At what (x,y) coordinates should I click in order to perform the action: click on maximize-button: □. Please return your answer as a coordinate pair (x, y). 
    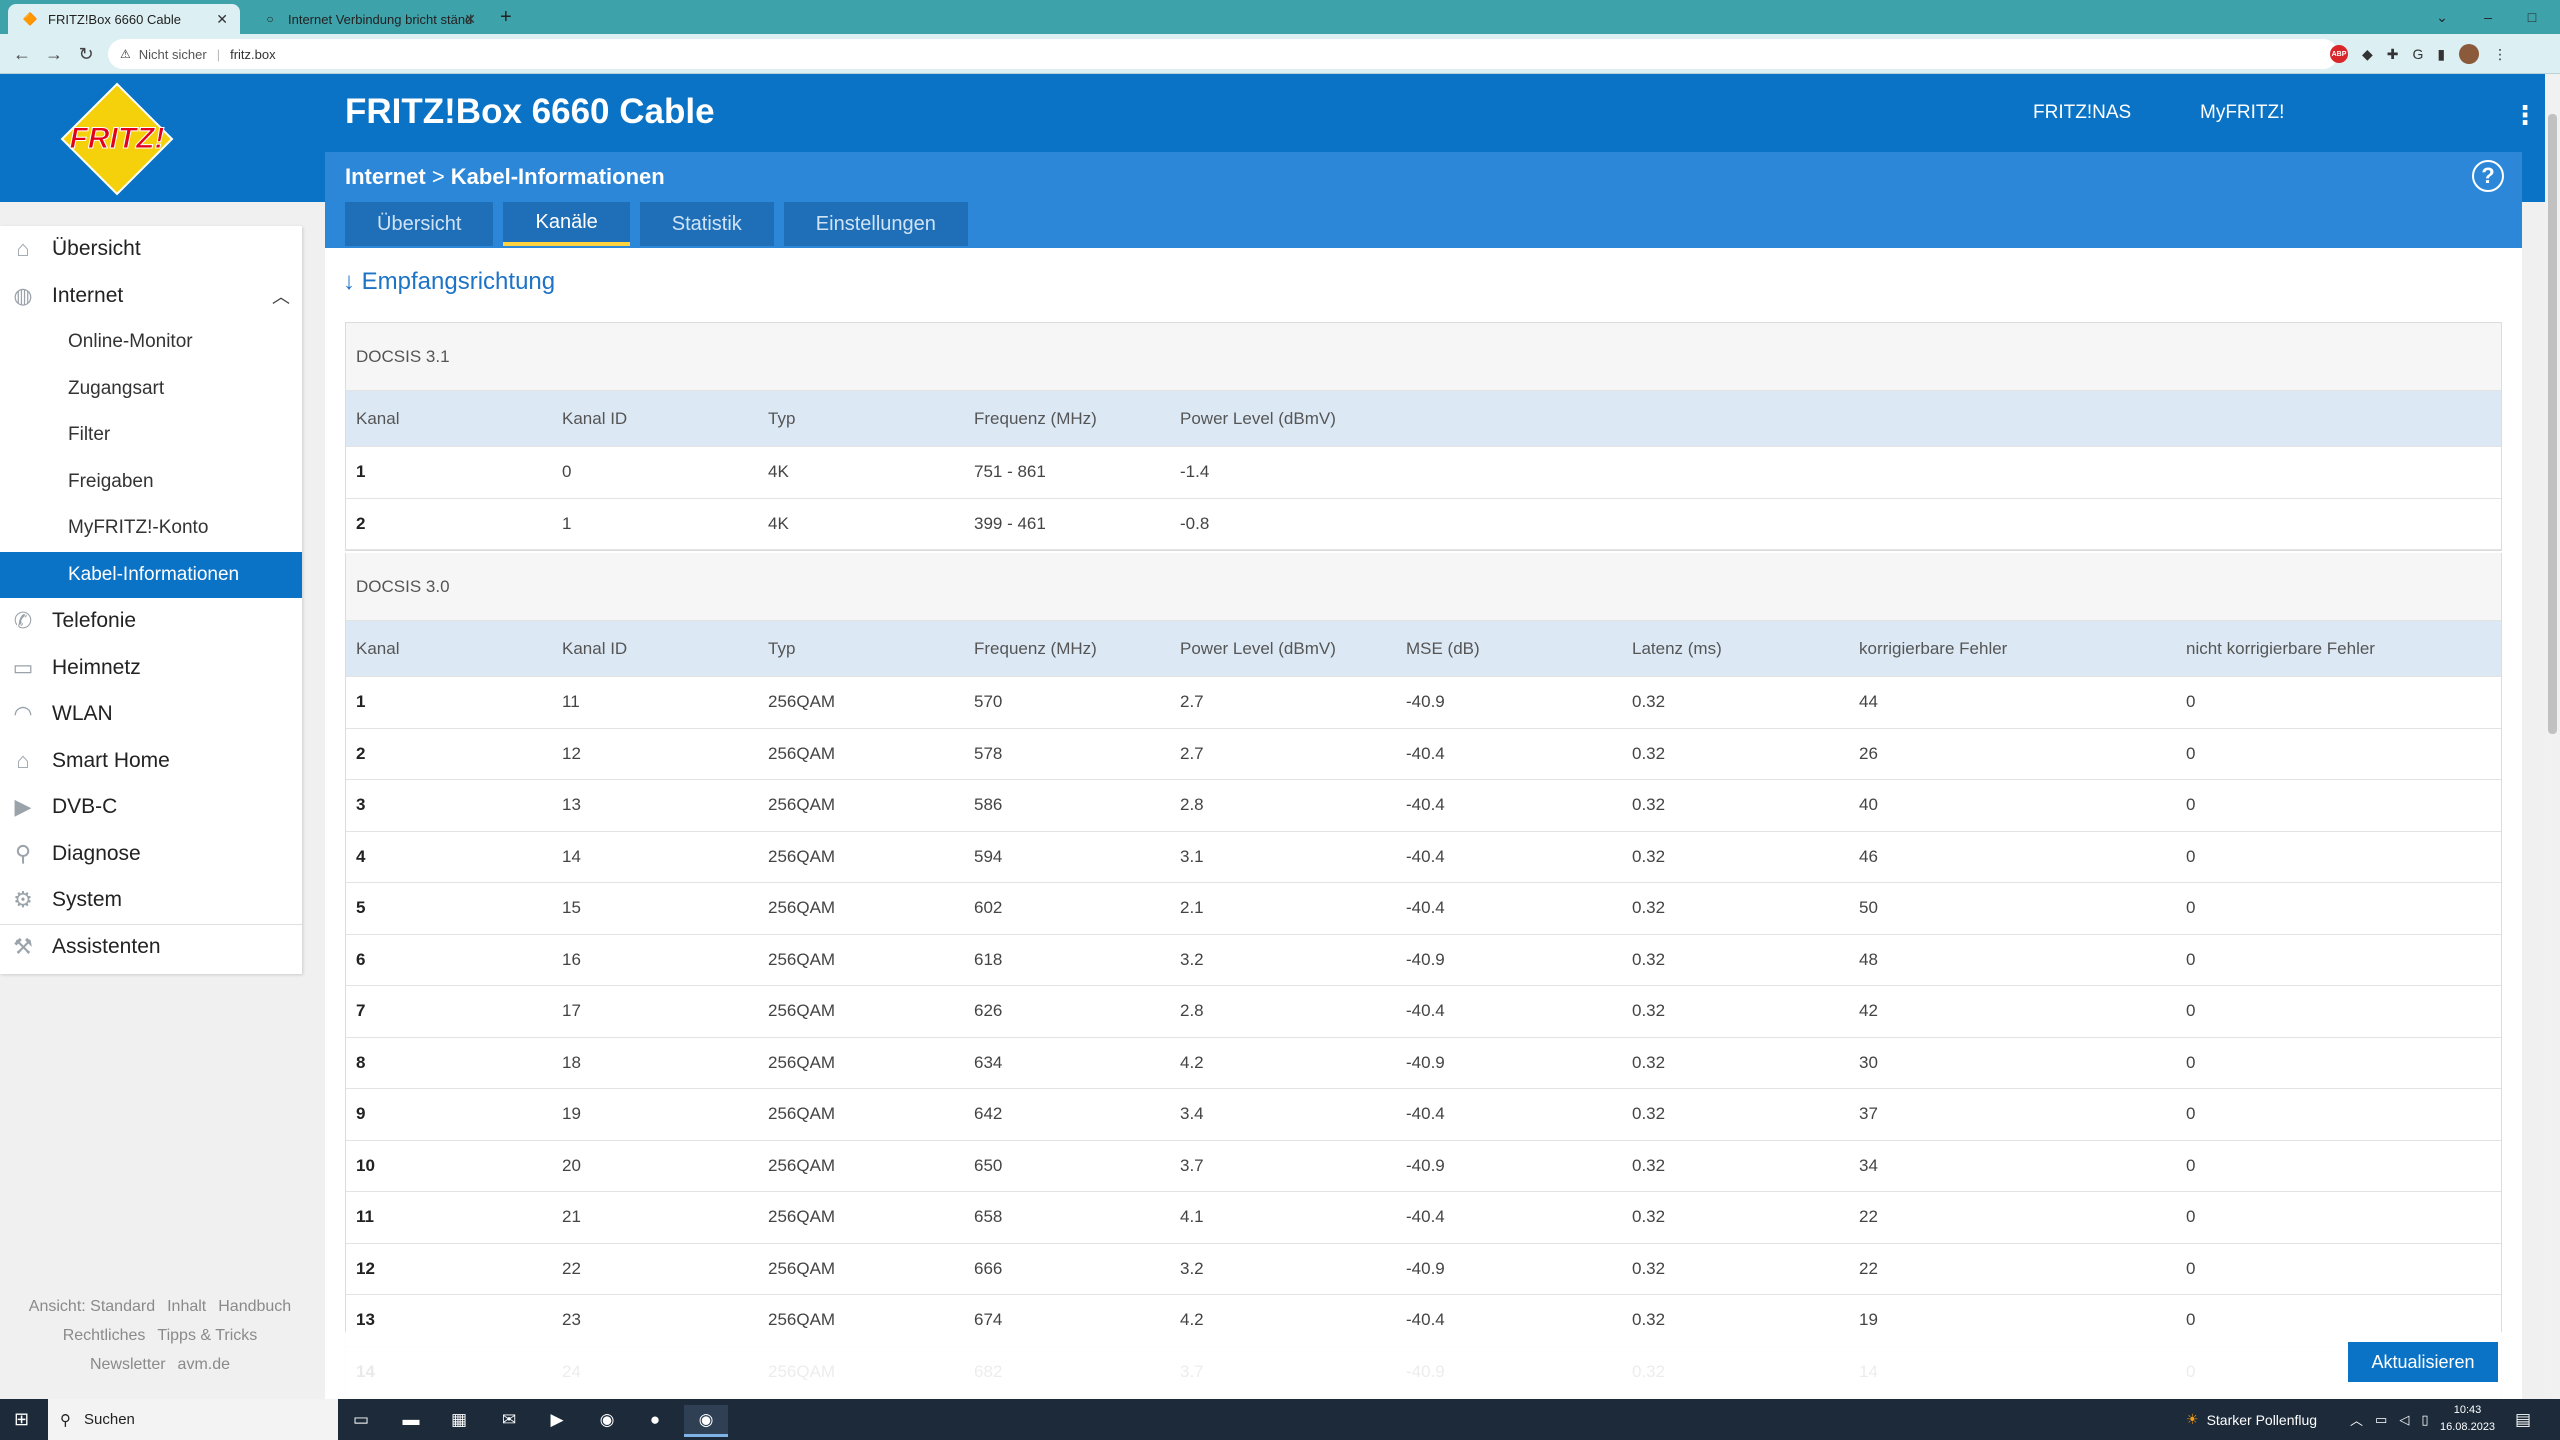
    Looking at the image, I should click on (2532, 17).